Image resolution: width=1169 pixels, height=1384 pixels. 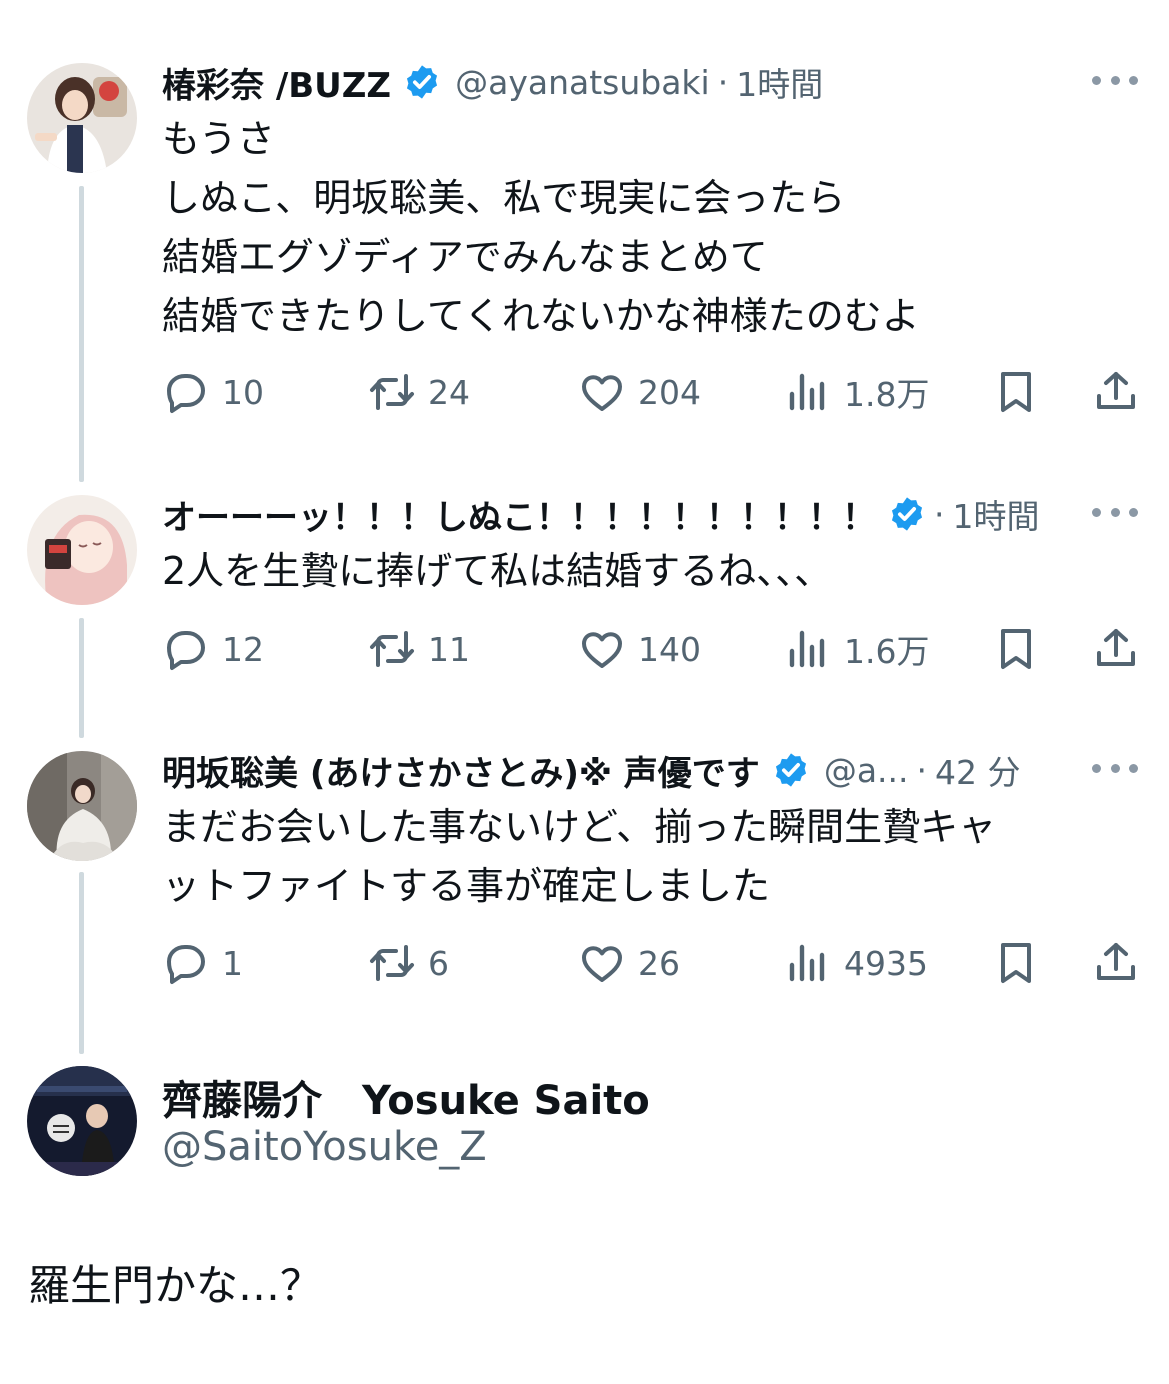 What do you see at coordinates (887, 651) in the screenshot?
I see `views-count: 1.6万` at bounding box center [887, 651].